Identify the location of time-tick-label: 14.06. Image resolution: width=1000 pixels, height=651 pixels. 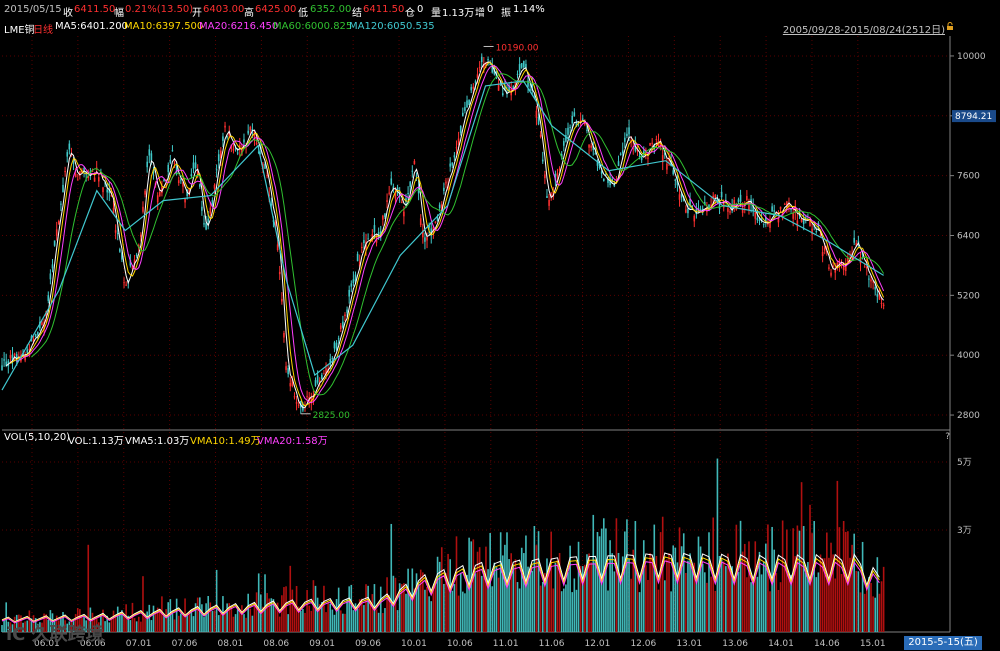
(827, 644).